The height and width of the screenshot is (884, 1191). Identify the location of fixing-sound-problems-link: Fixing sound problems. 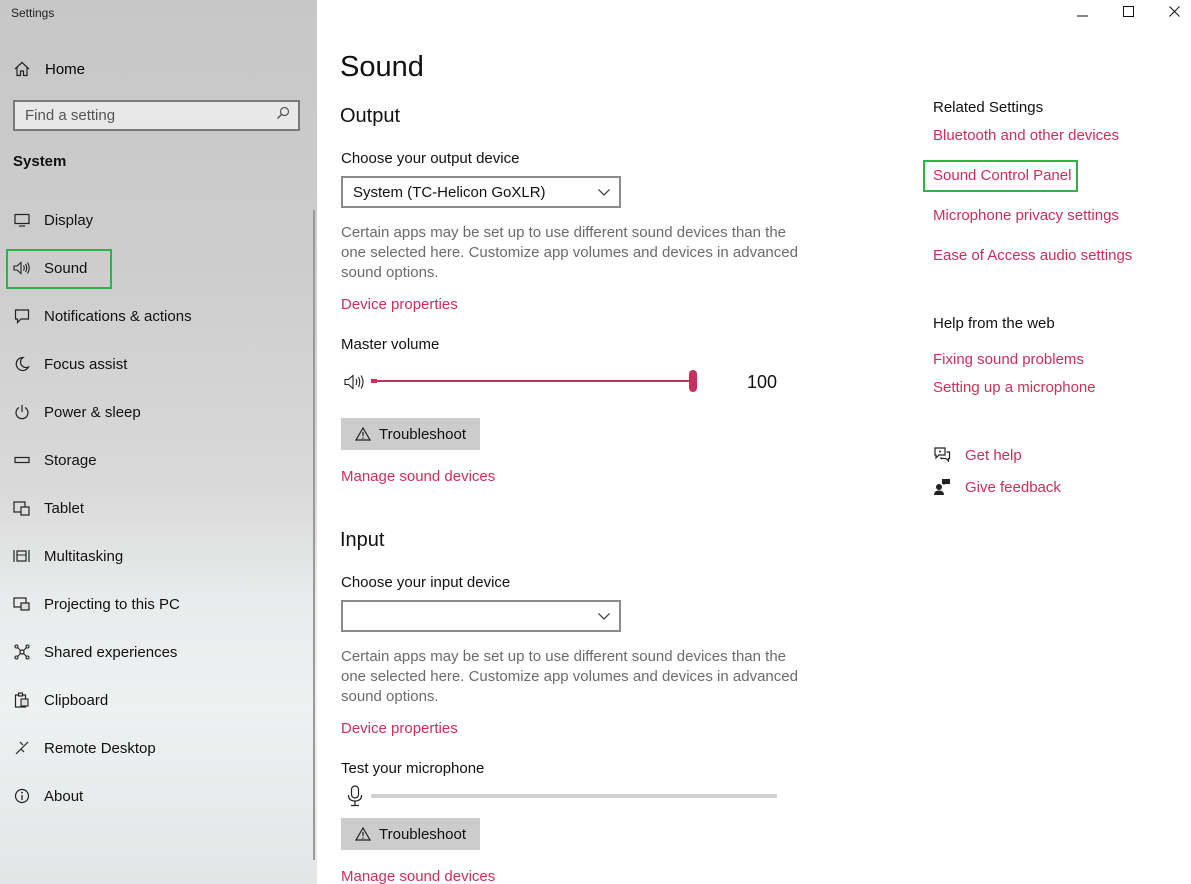
(1008, 359).